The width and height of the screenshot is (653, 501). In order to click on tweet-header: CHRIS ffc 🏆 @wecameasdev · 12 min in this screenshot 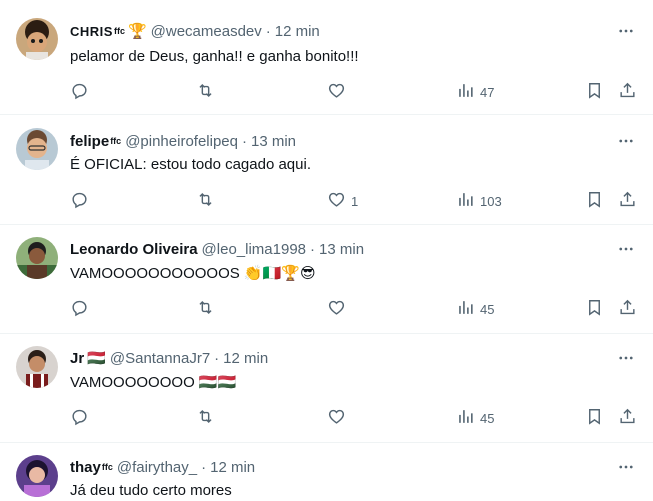, I will do `click(336, 31)`.